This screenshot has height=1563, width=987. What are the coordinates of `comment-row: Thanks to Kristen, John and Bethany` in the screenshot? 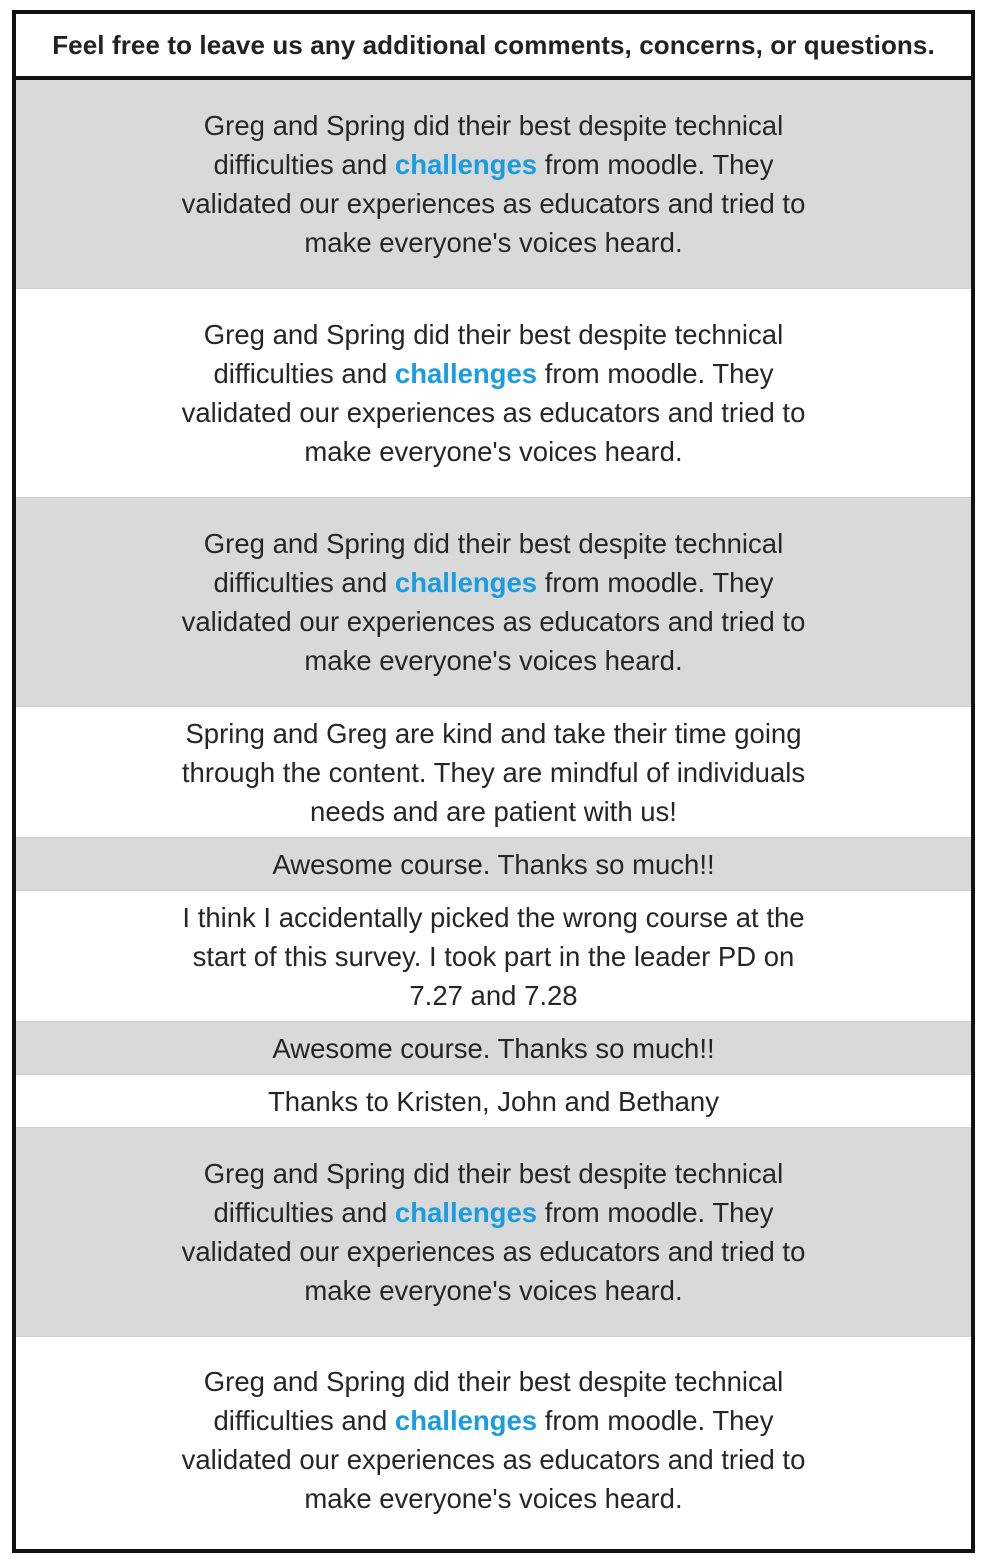 It's located at (493, 1101).